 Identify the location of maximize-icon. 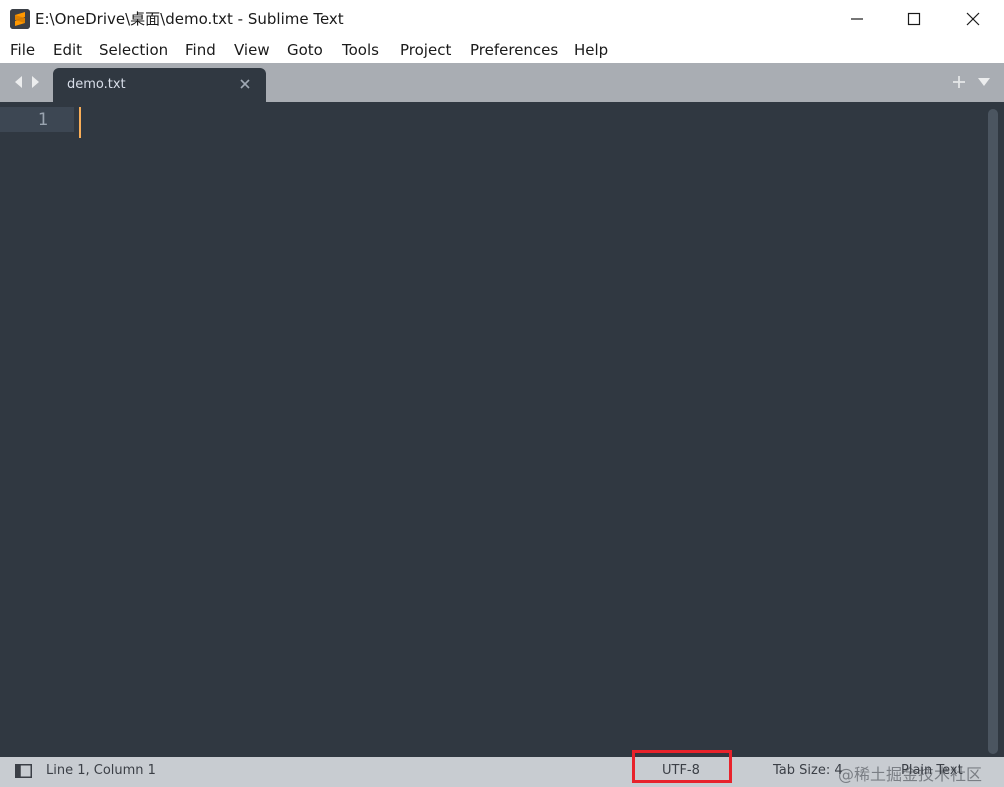
(914, 19).